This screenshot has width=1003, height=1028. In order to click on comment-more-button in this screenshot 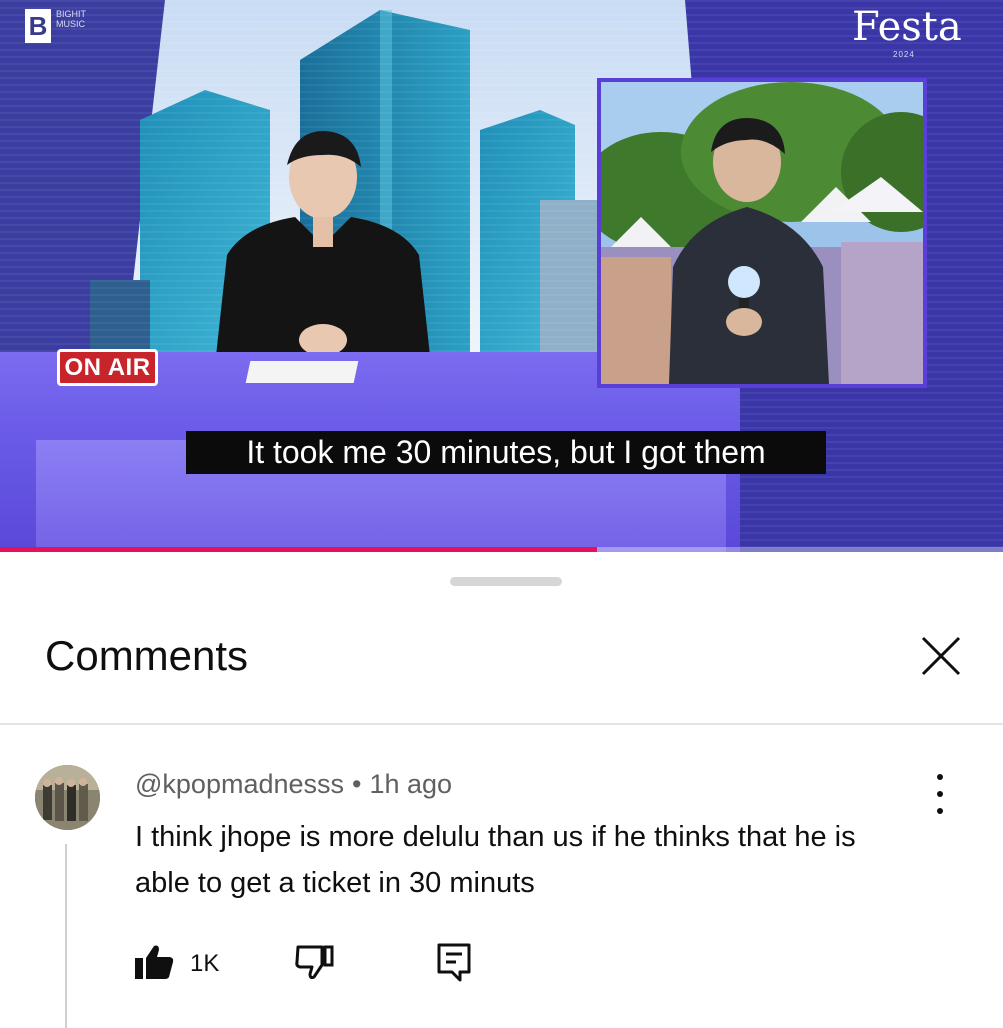, I will do `click(940, 794)`.